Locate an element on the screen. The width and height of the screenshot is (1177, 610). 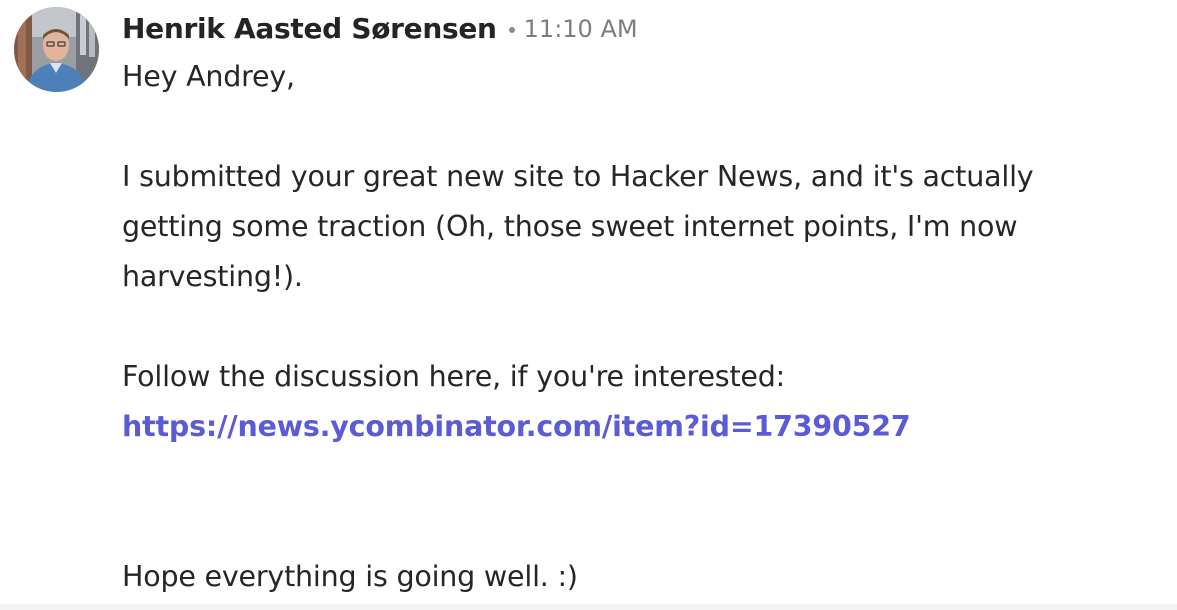
message-greeting: Hey Andrey, is located at coordinates (208, 76).